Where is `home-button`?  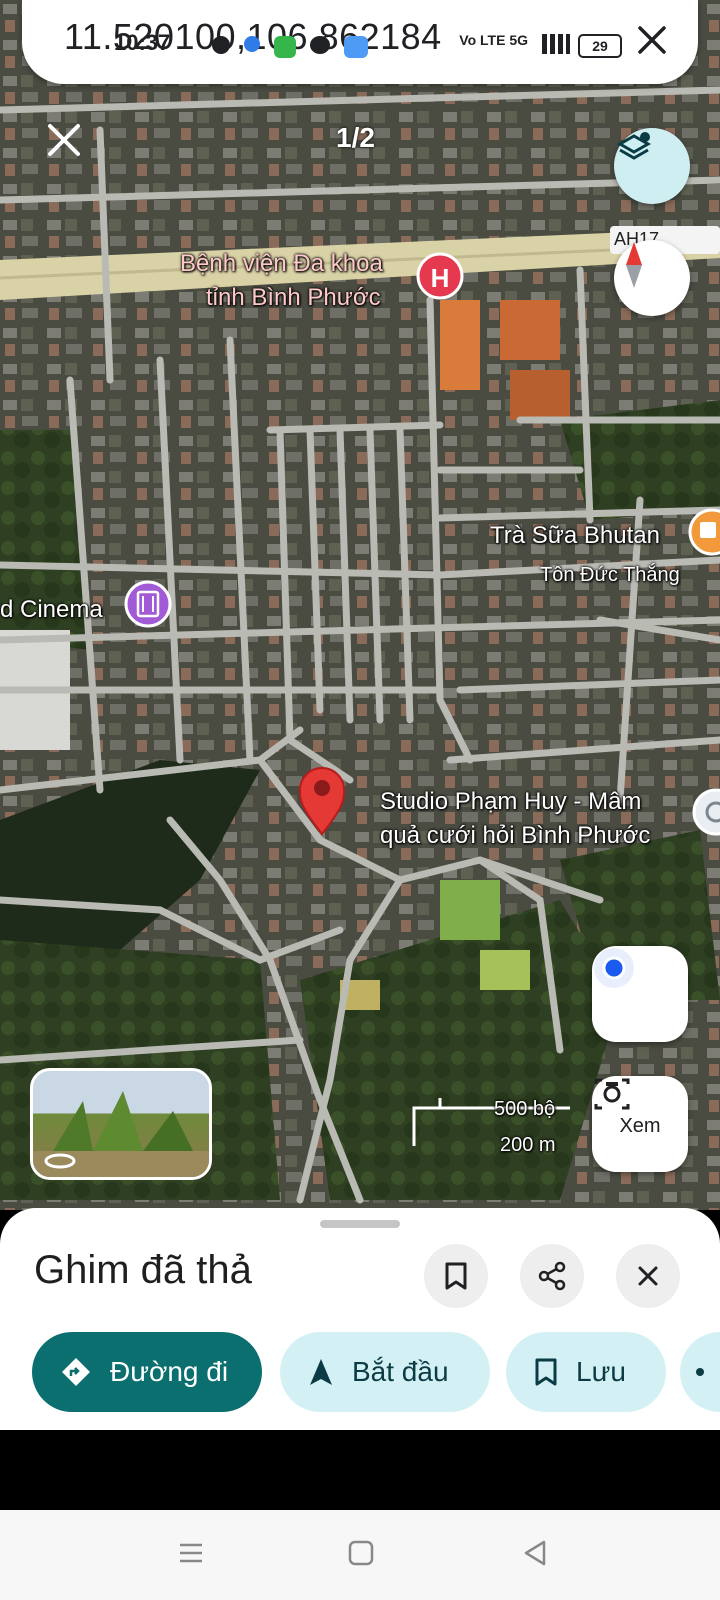
home-button is located at coordinates (361, 1553).